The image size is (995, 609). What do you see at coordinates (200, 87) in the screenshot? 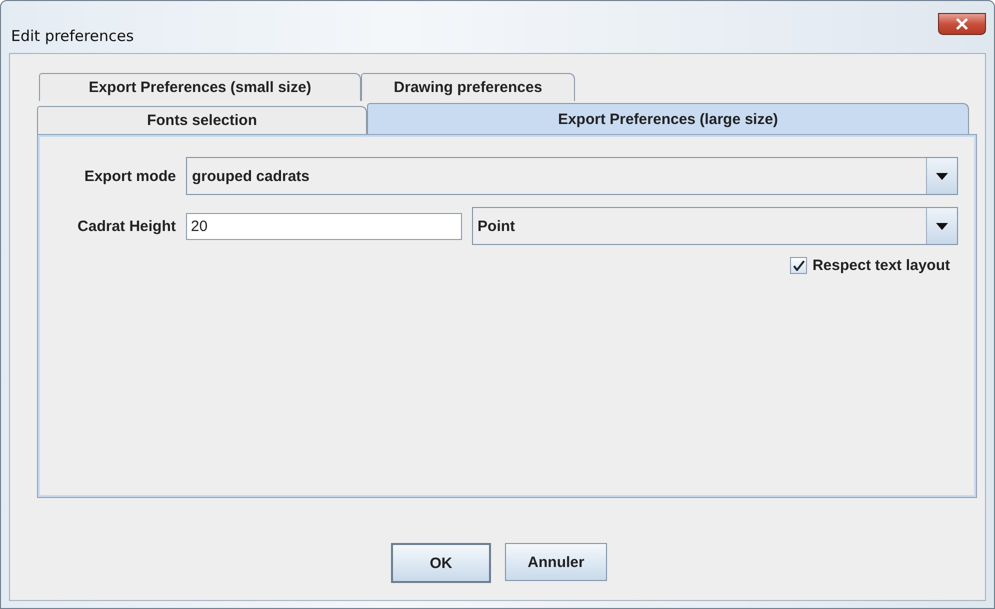
I see `tab: Export Preferences (small size)` at bounding box center [200, 87].